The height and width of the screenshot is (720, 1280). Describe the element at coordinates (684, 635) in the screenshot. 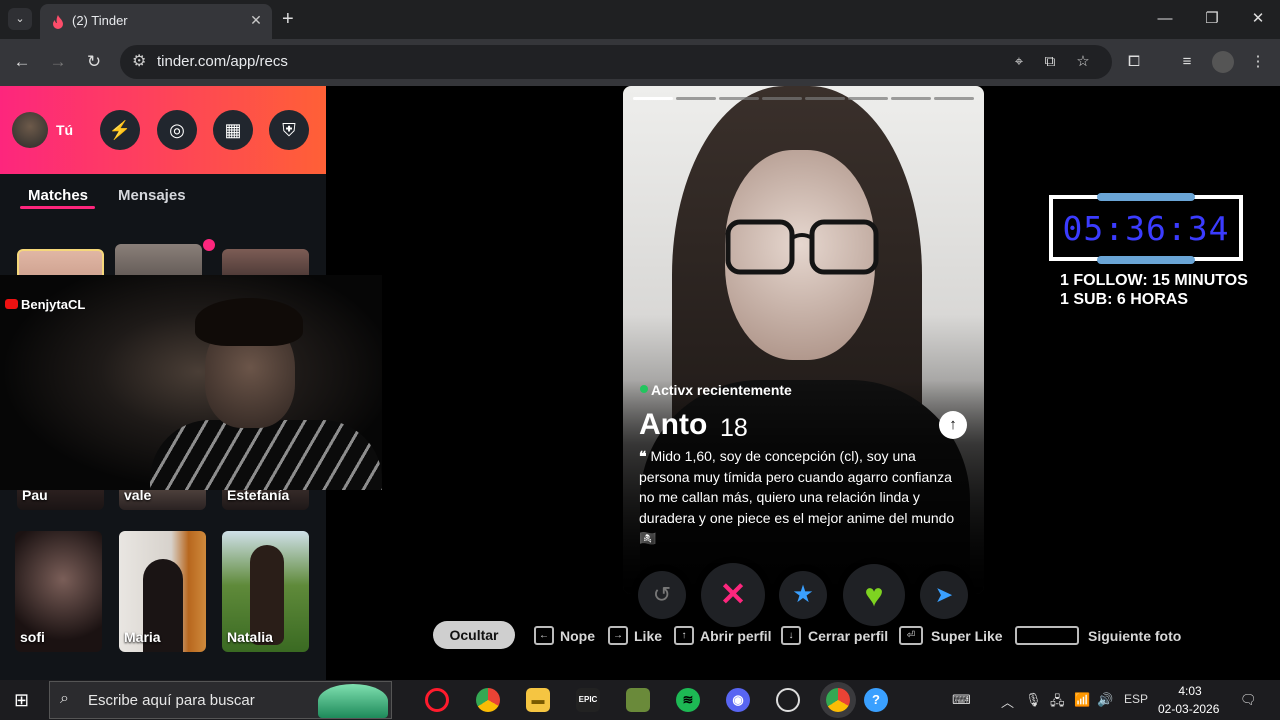

I see `up-arrow-key-icon: ↑` at that location.